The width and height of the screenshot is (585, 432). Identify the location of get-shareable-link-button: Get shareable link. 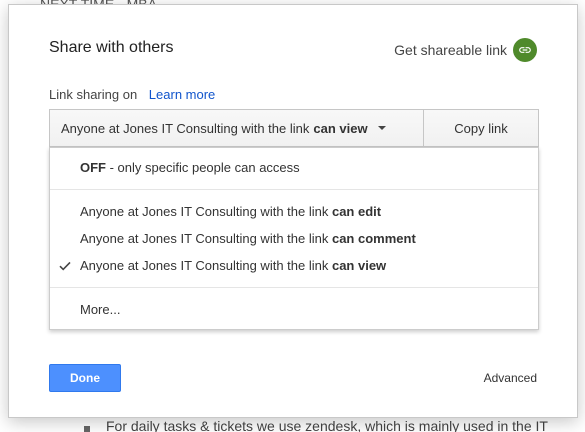
(465, 50).